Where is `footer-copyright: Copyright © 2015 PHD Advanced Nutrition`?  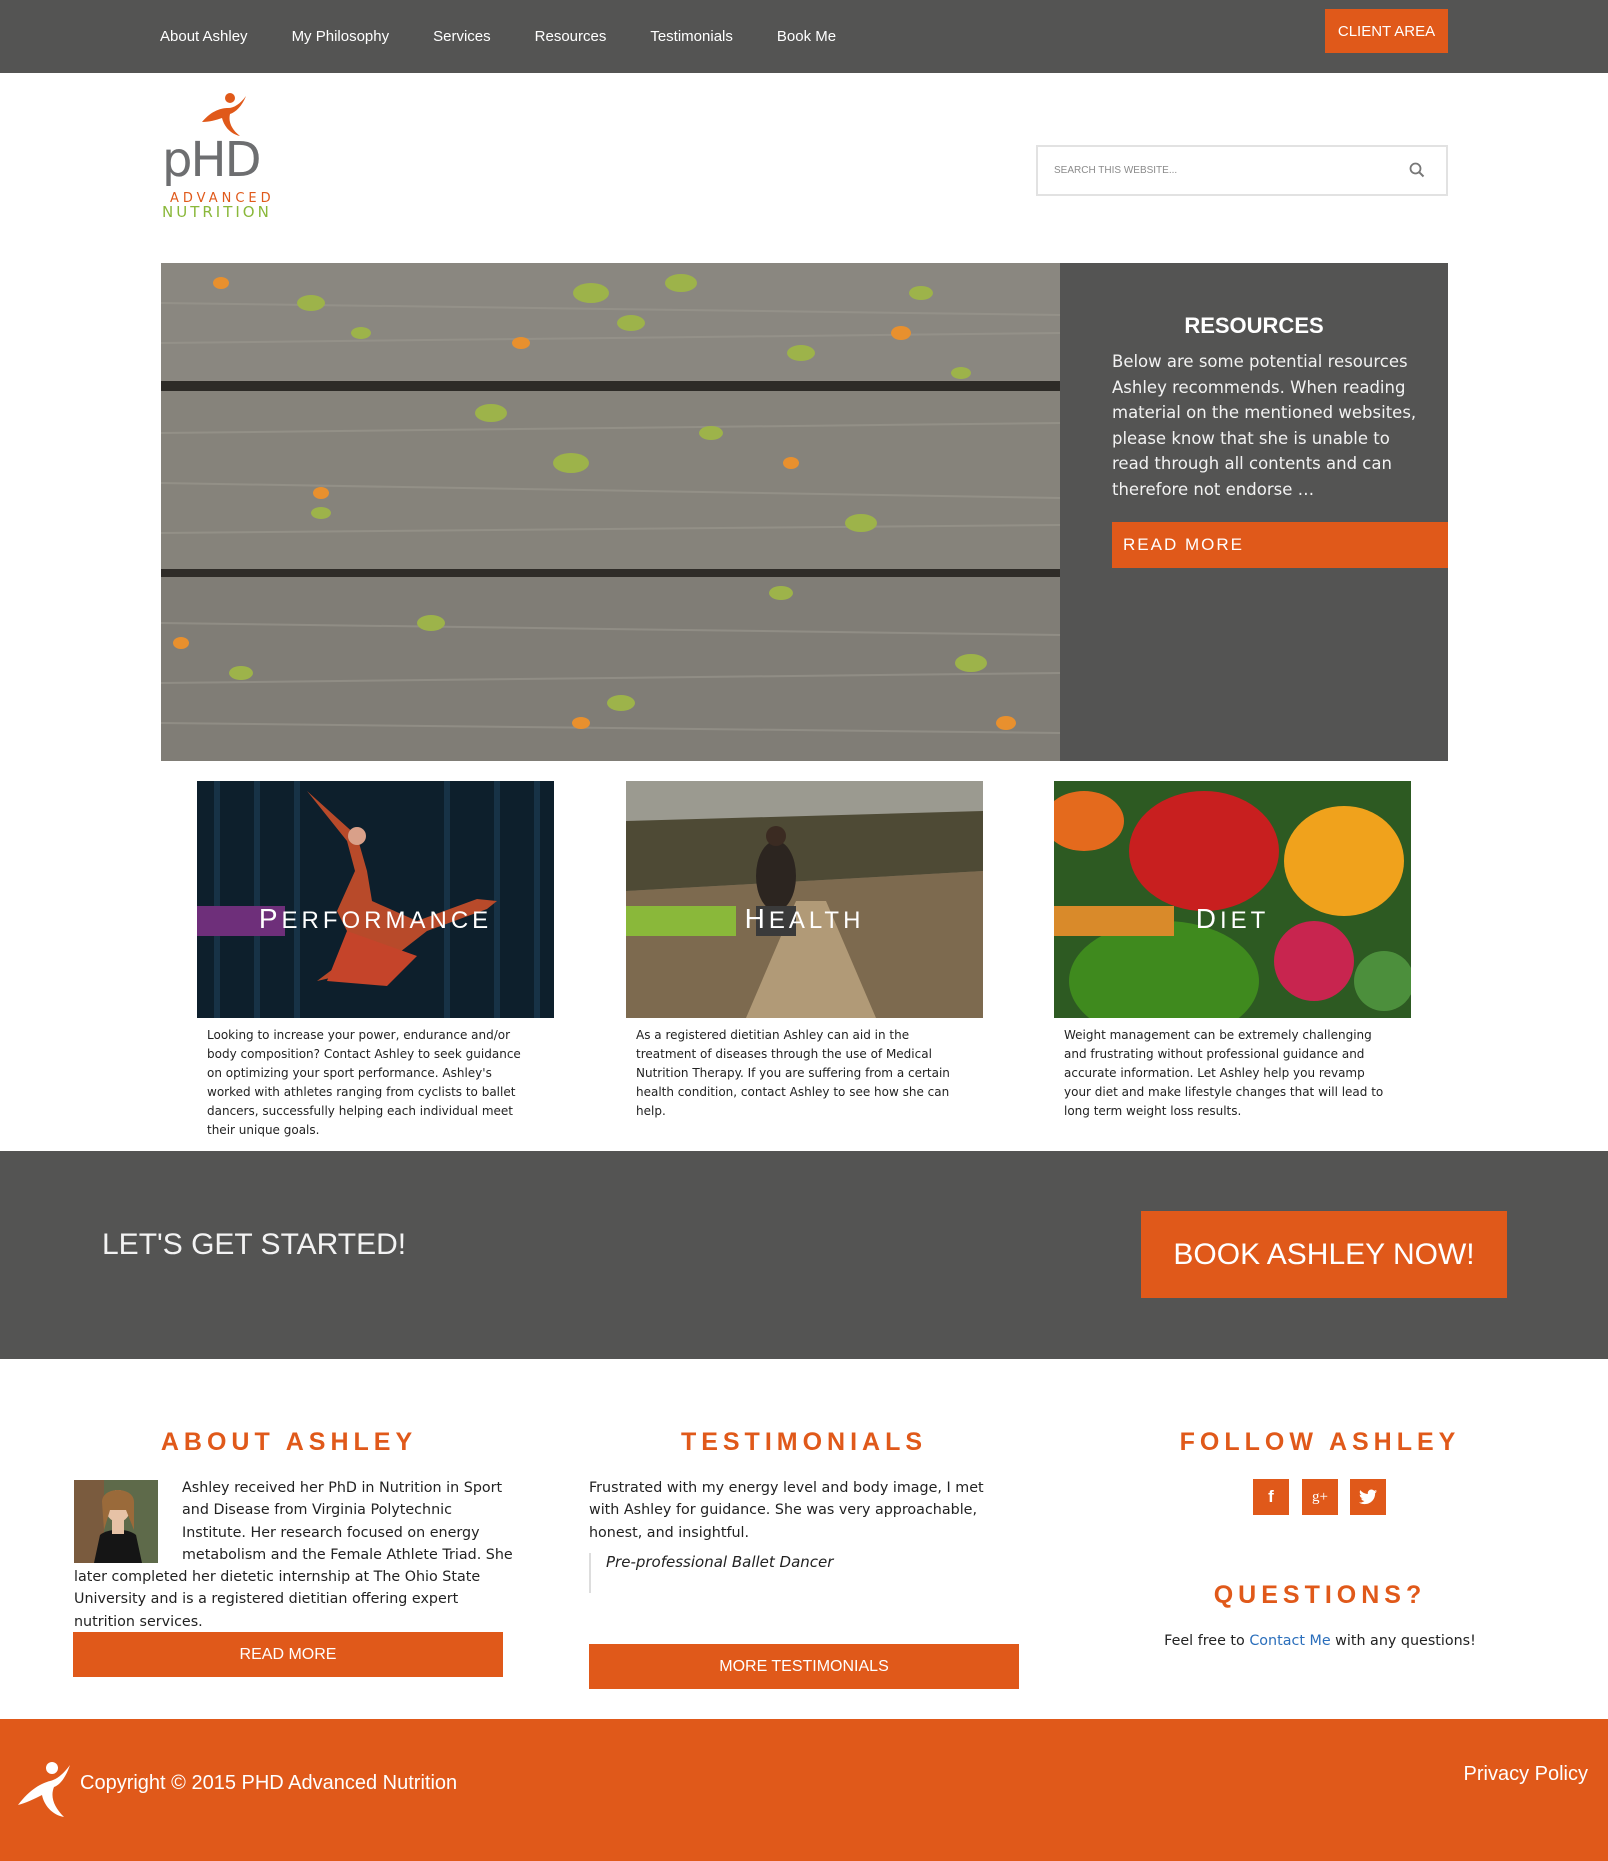
footer-copyright: Copyright © 2015 PHD Advanced Nutrition is located at coordinates (269, 1783).